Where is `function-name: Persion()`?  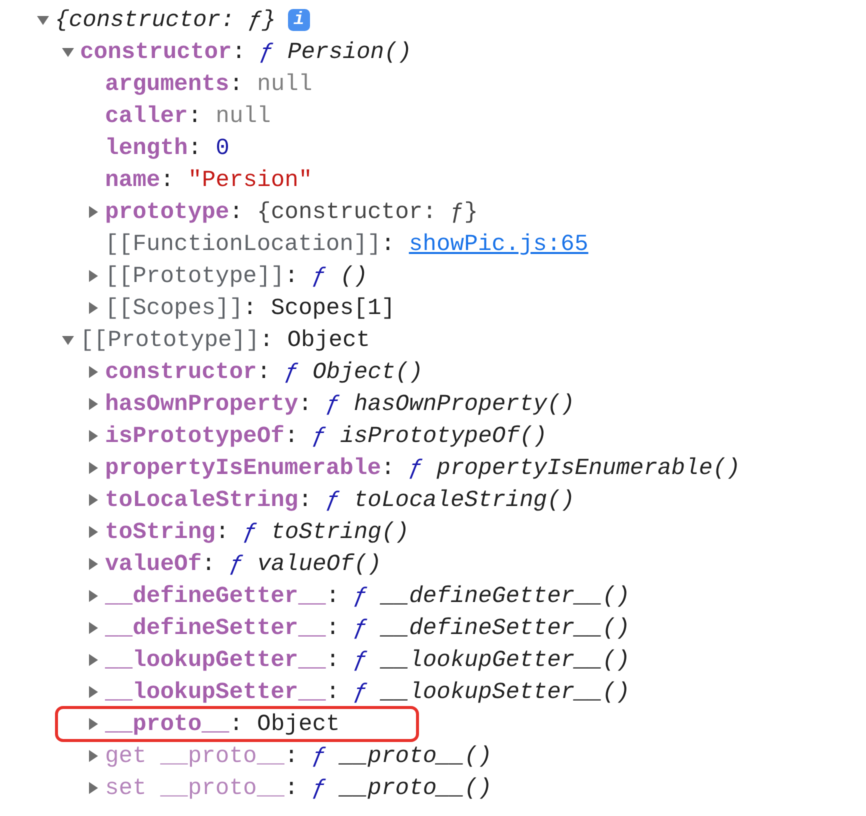
function-name: Persion() is located at coordinates (349, 52).